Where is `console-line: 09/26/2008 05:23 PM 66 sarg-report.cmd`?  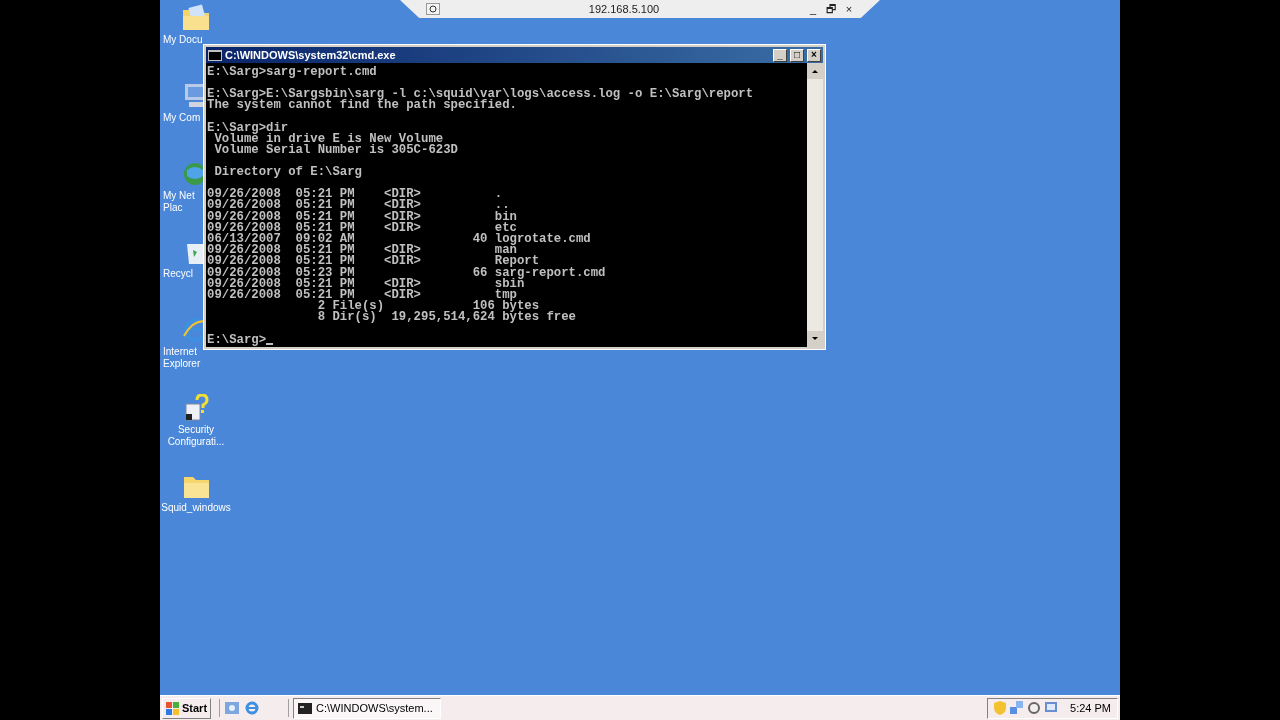
console-line: 09/26/2008 05:23 PM 66 sarg-report.cmd is located at coordinates (406, 273).